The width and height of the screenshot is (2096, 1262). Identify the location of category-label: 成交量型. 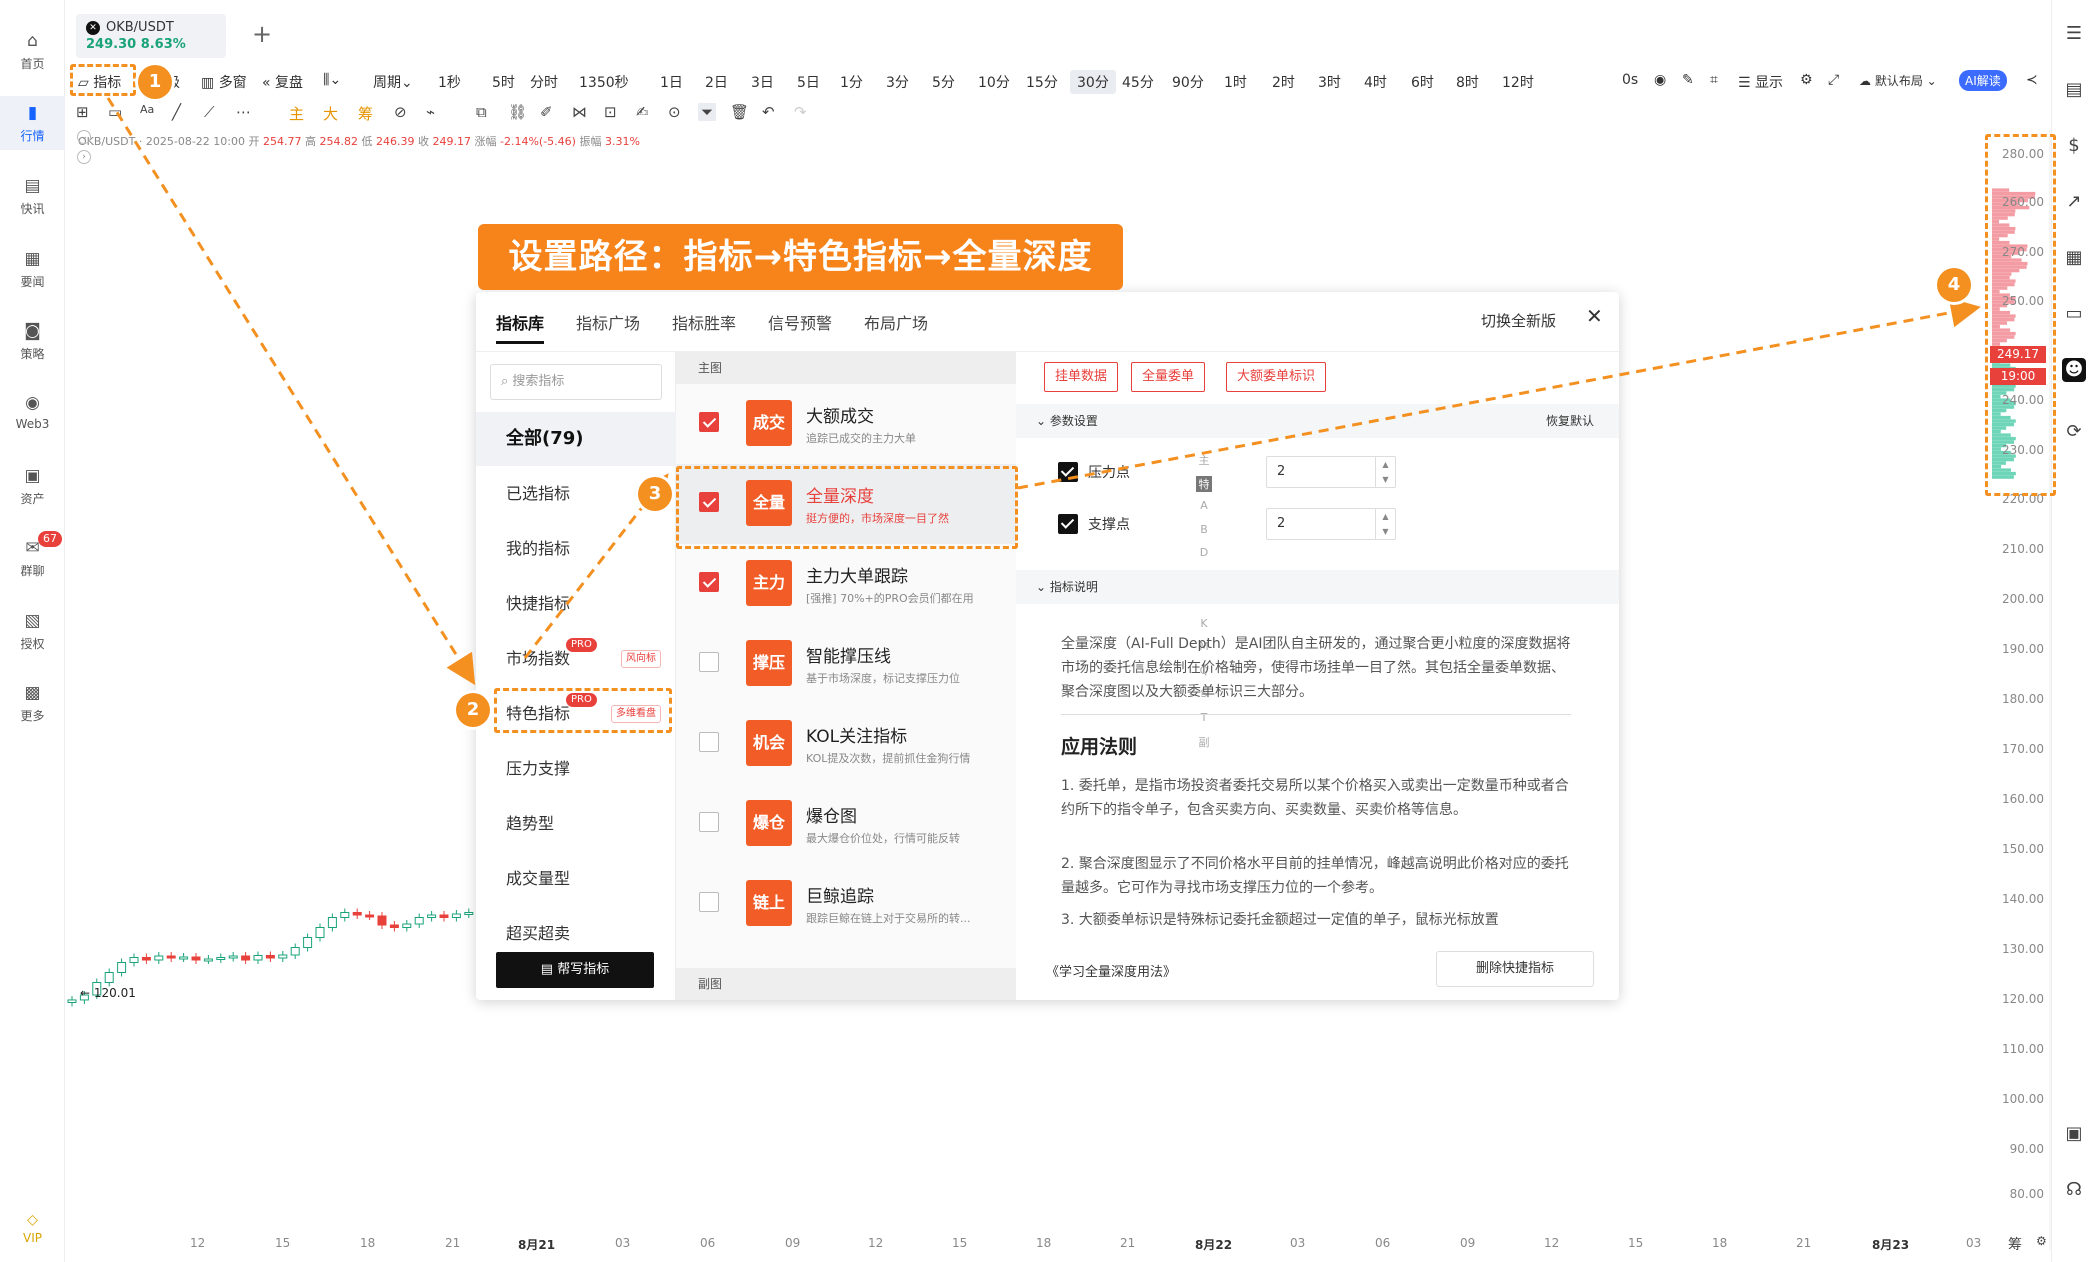
(538, 878).